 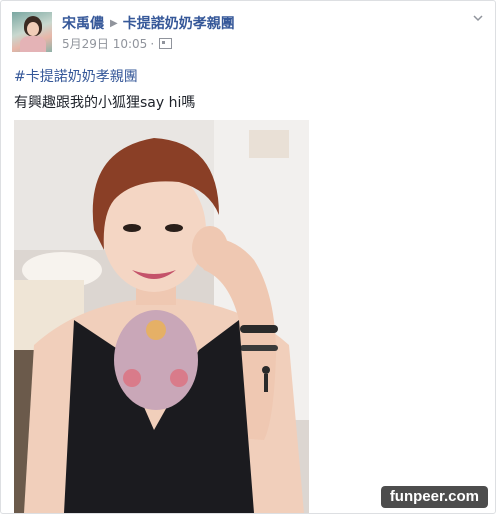 What do you see at coordinates (179, 24) in the screenshot?
I see `group-name-link: 卡提諾奶奶孝親團` at bounding box center [179, 24].